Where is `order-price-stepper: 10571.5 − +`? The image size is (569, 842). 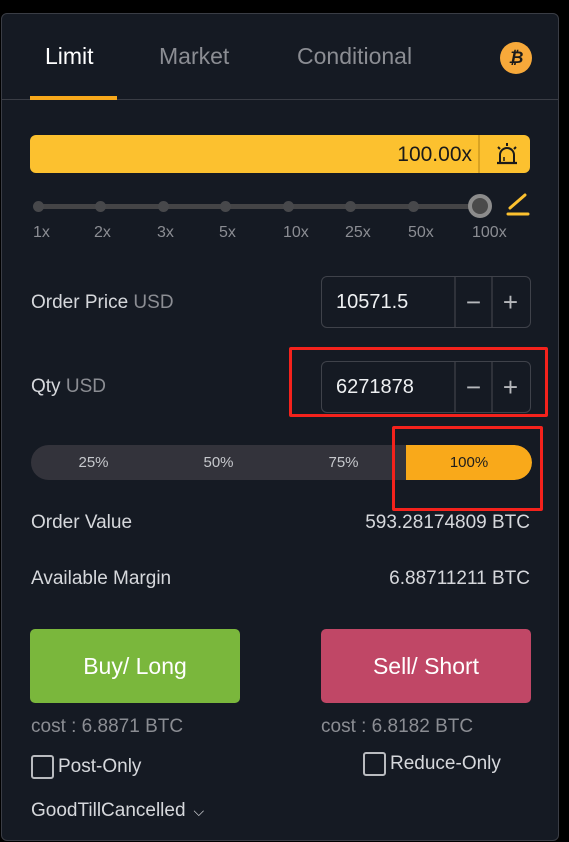 order-price-stepper: 10571.5 − + is located at coordinates (426, 302).